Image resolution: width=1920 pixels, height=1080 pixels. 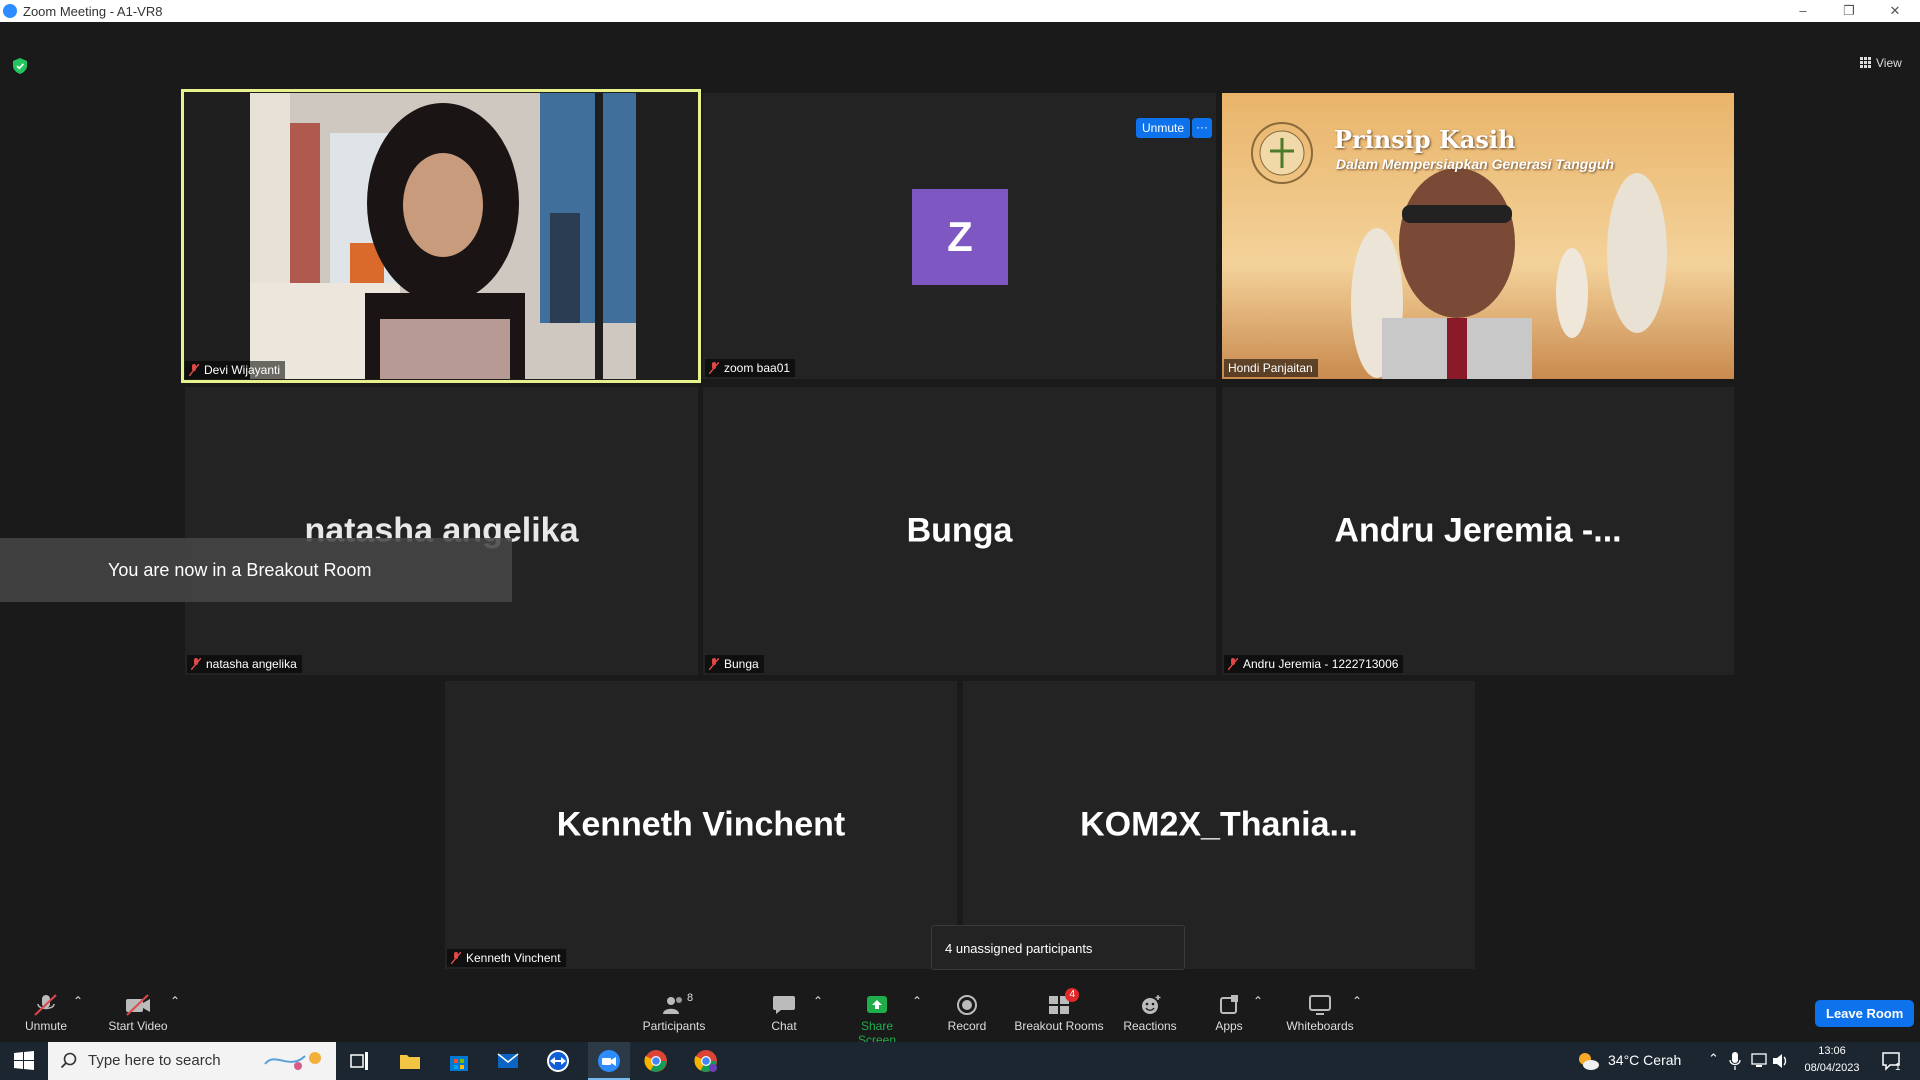 I want to click on participant-name-label: Devi Wijayanti, so click(x=235, y=370).